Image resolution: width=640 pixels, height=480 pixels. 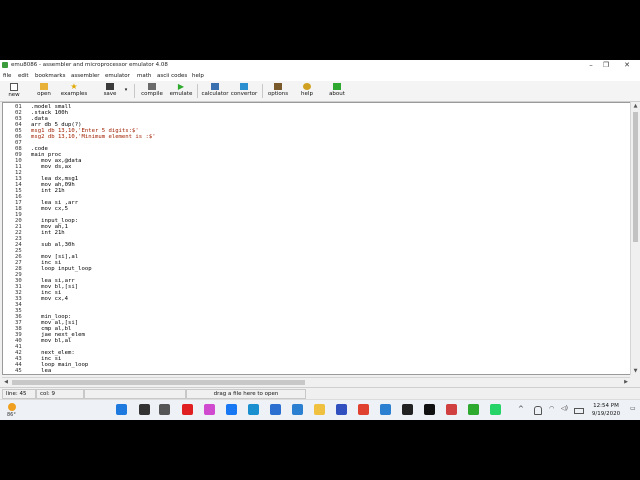 I want to click on convertor-button-label: convertor, so click(x=244, y=94).